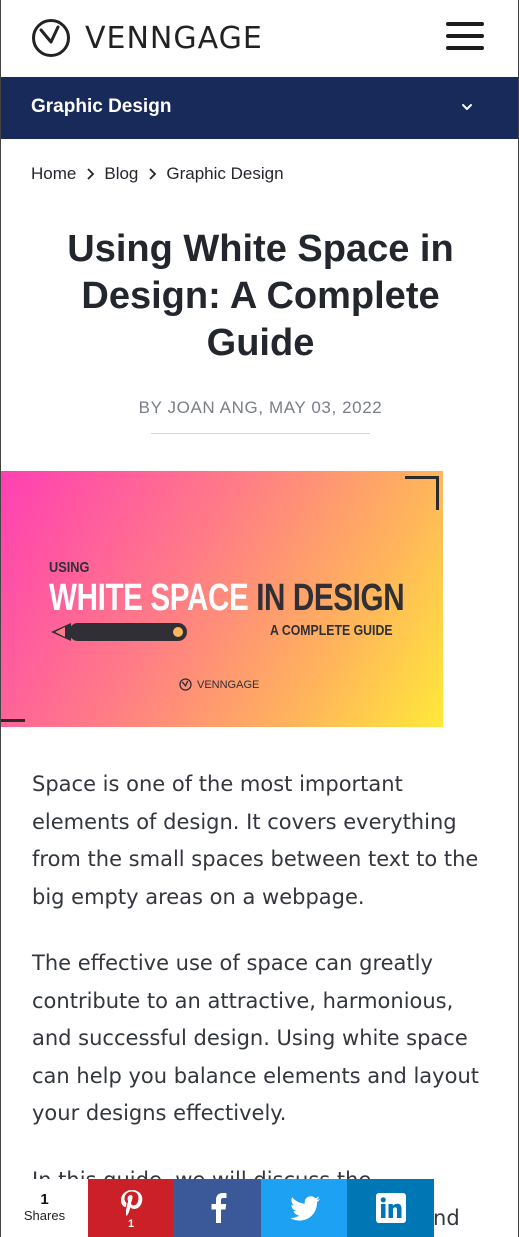  Describe the element at coordinates (44, 1199) in the screenshot. I see `share-count-number: 1` at that location.